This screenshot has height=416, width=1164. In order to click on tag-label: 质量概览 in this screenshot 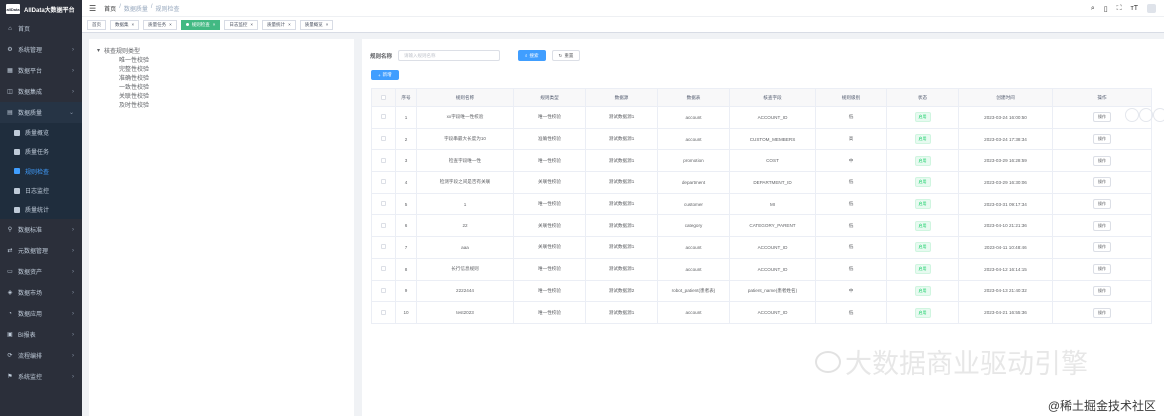, I will do `click(313, 24)`.